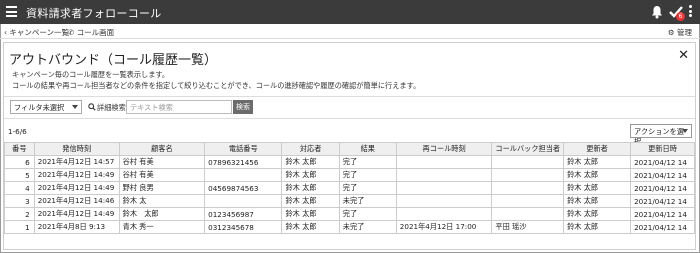 The width and height of the screenshot is (700, 253). What do you see at coordinates (243, 188) in the screenshot?
I see `cell-phone: 04569874563` at bounding box center [243, 188].